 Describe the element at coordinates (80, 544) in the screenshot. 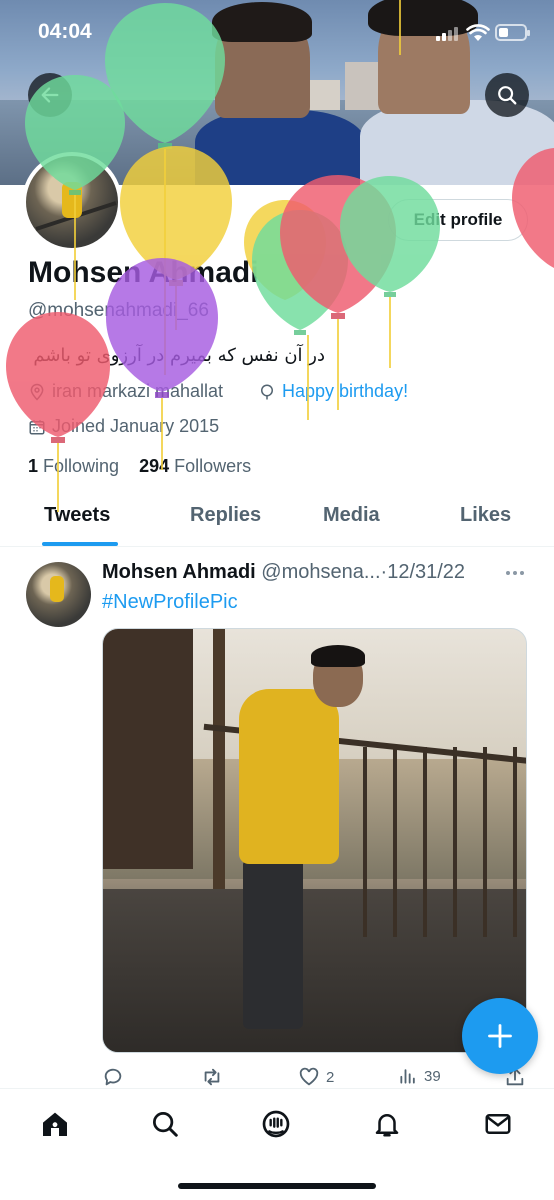

I see `active-tab-indicator` at that location.